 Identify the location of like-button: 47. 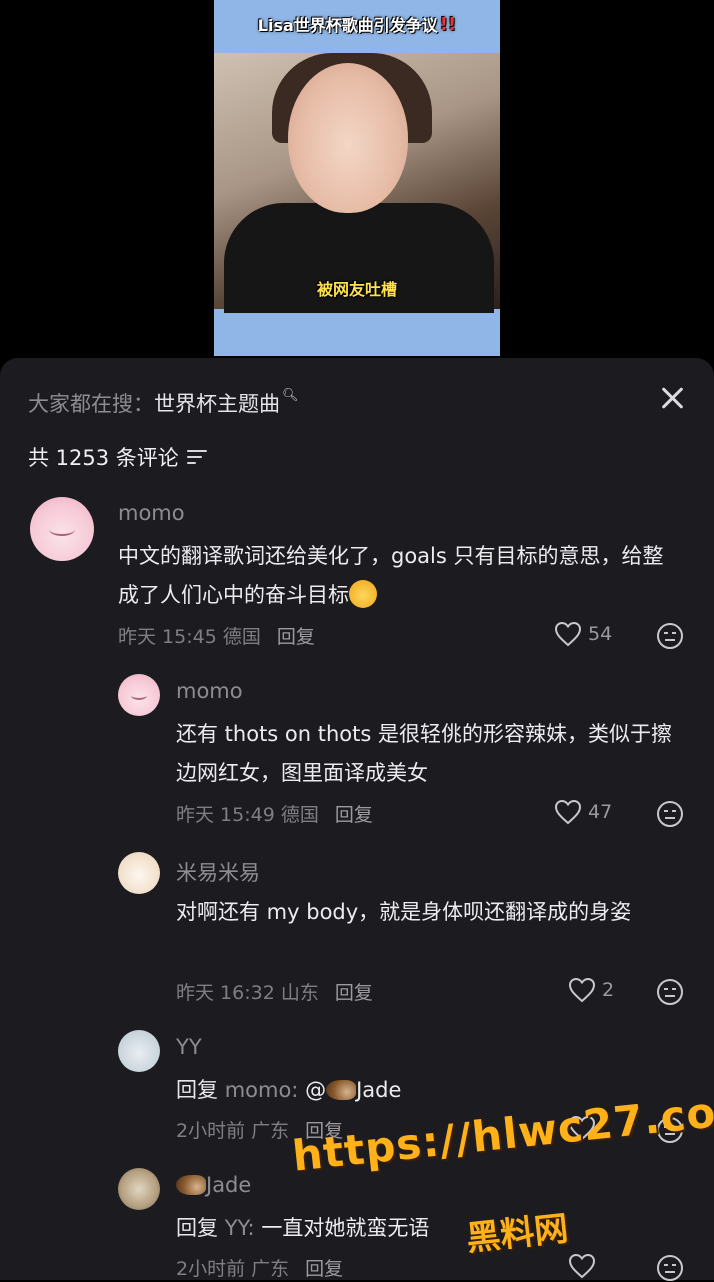
(583, 812).